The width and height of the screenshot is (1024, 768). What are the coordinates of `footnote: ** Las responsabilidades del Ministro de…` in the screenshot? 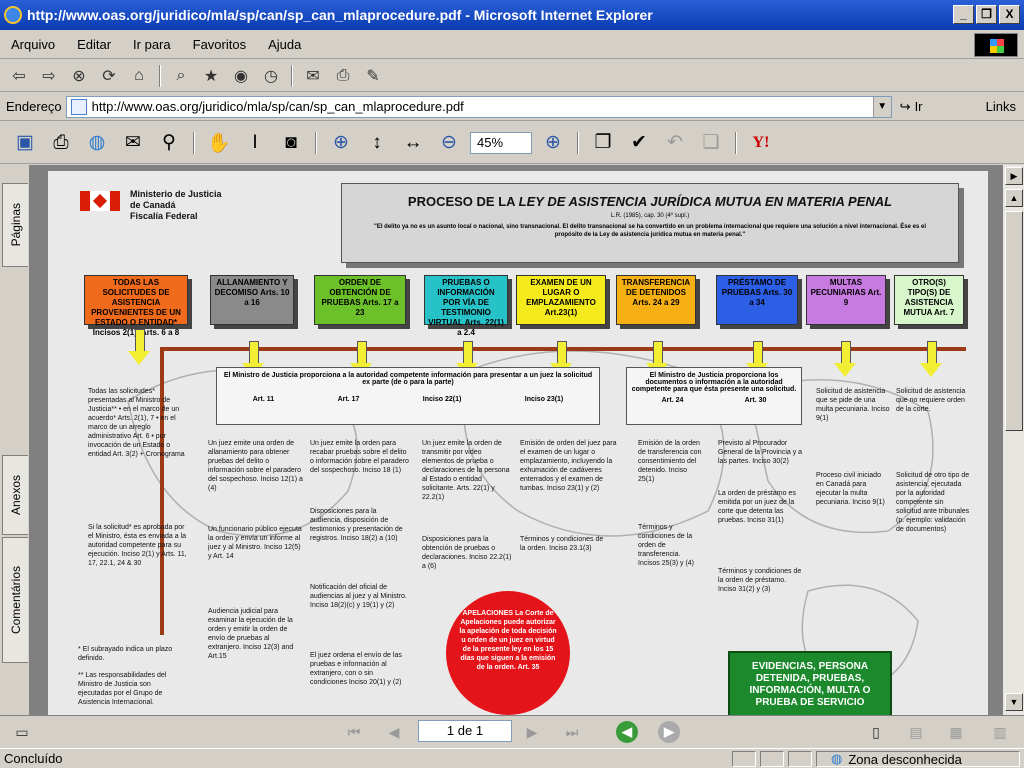 It's located at (122, 689).